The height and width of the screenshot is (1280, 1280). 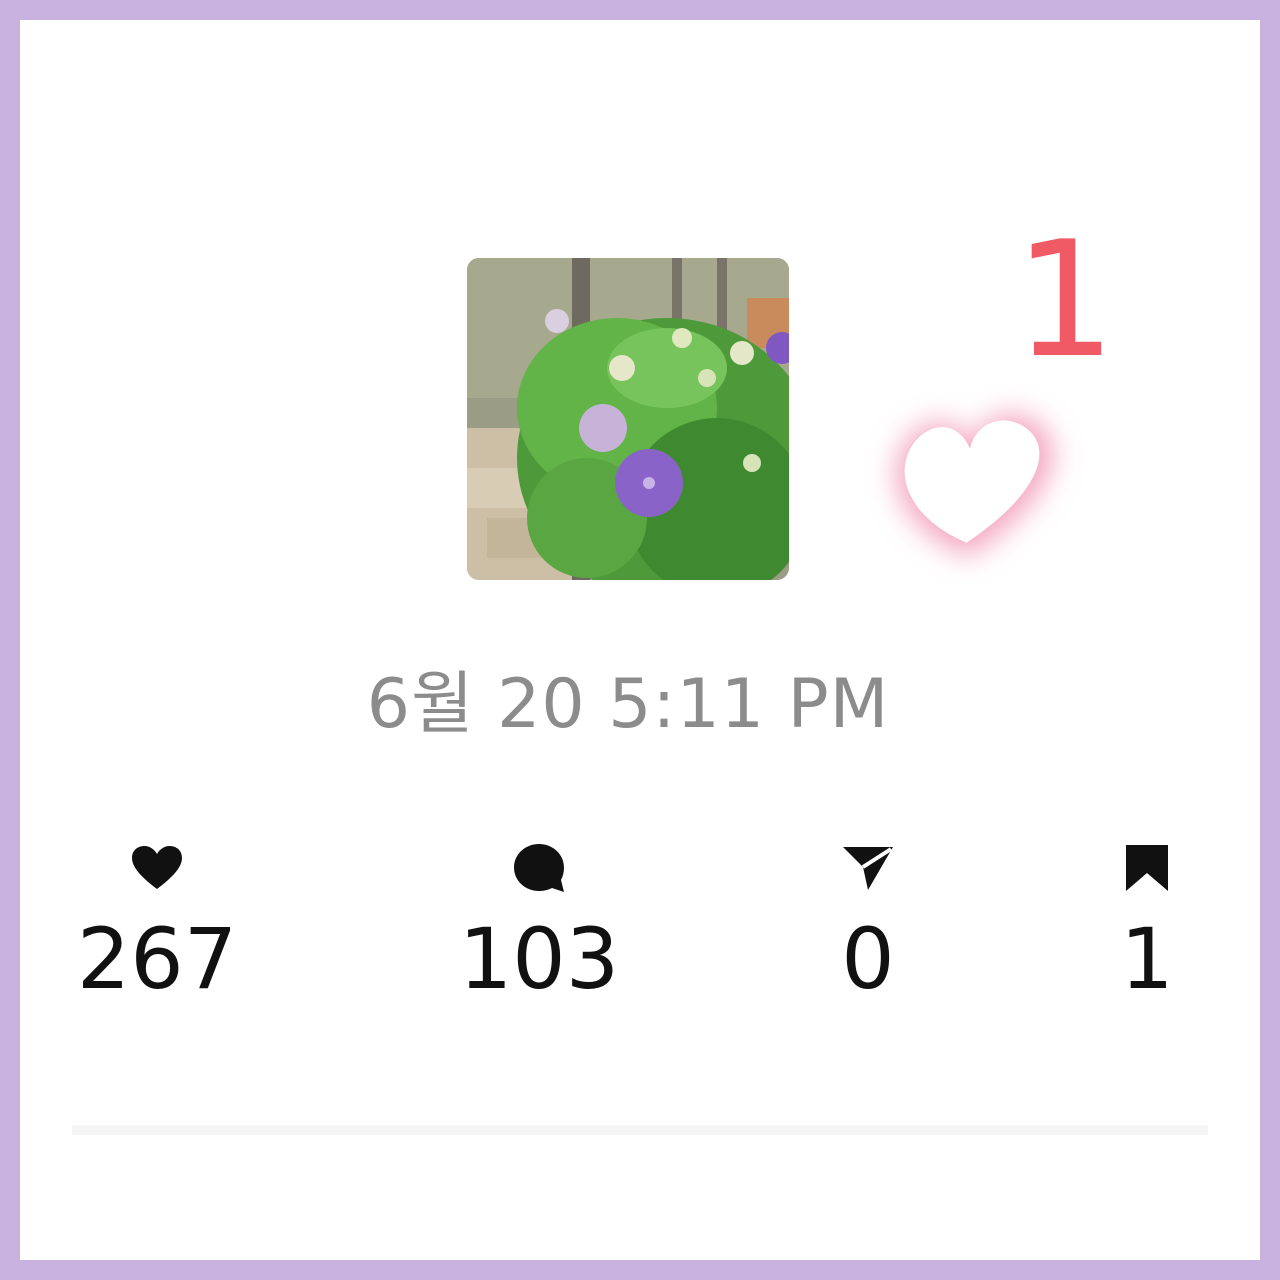 I want to click on likes-stat: 267, so click(x=157, y=923).